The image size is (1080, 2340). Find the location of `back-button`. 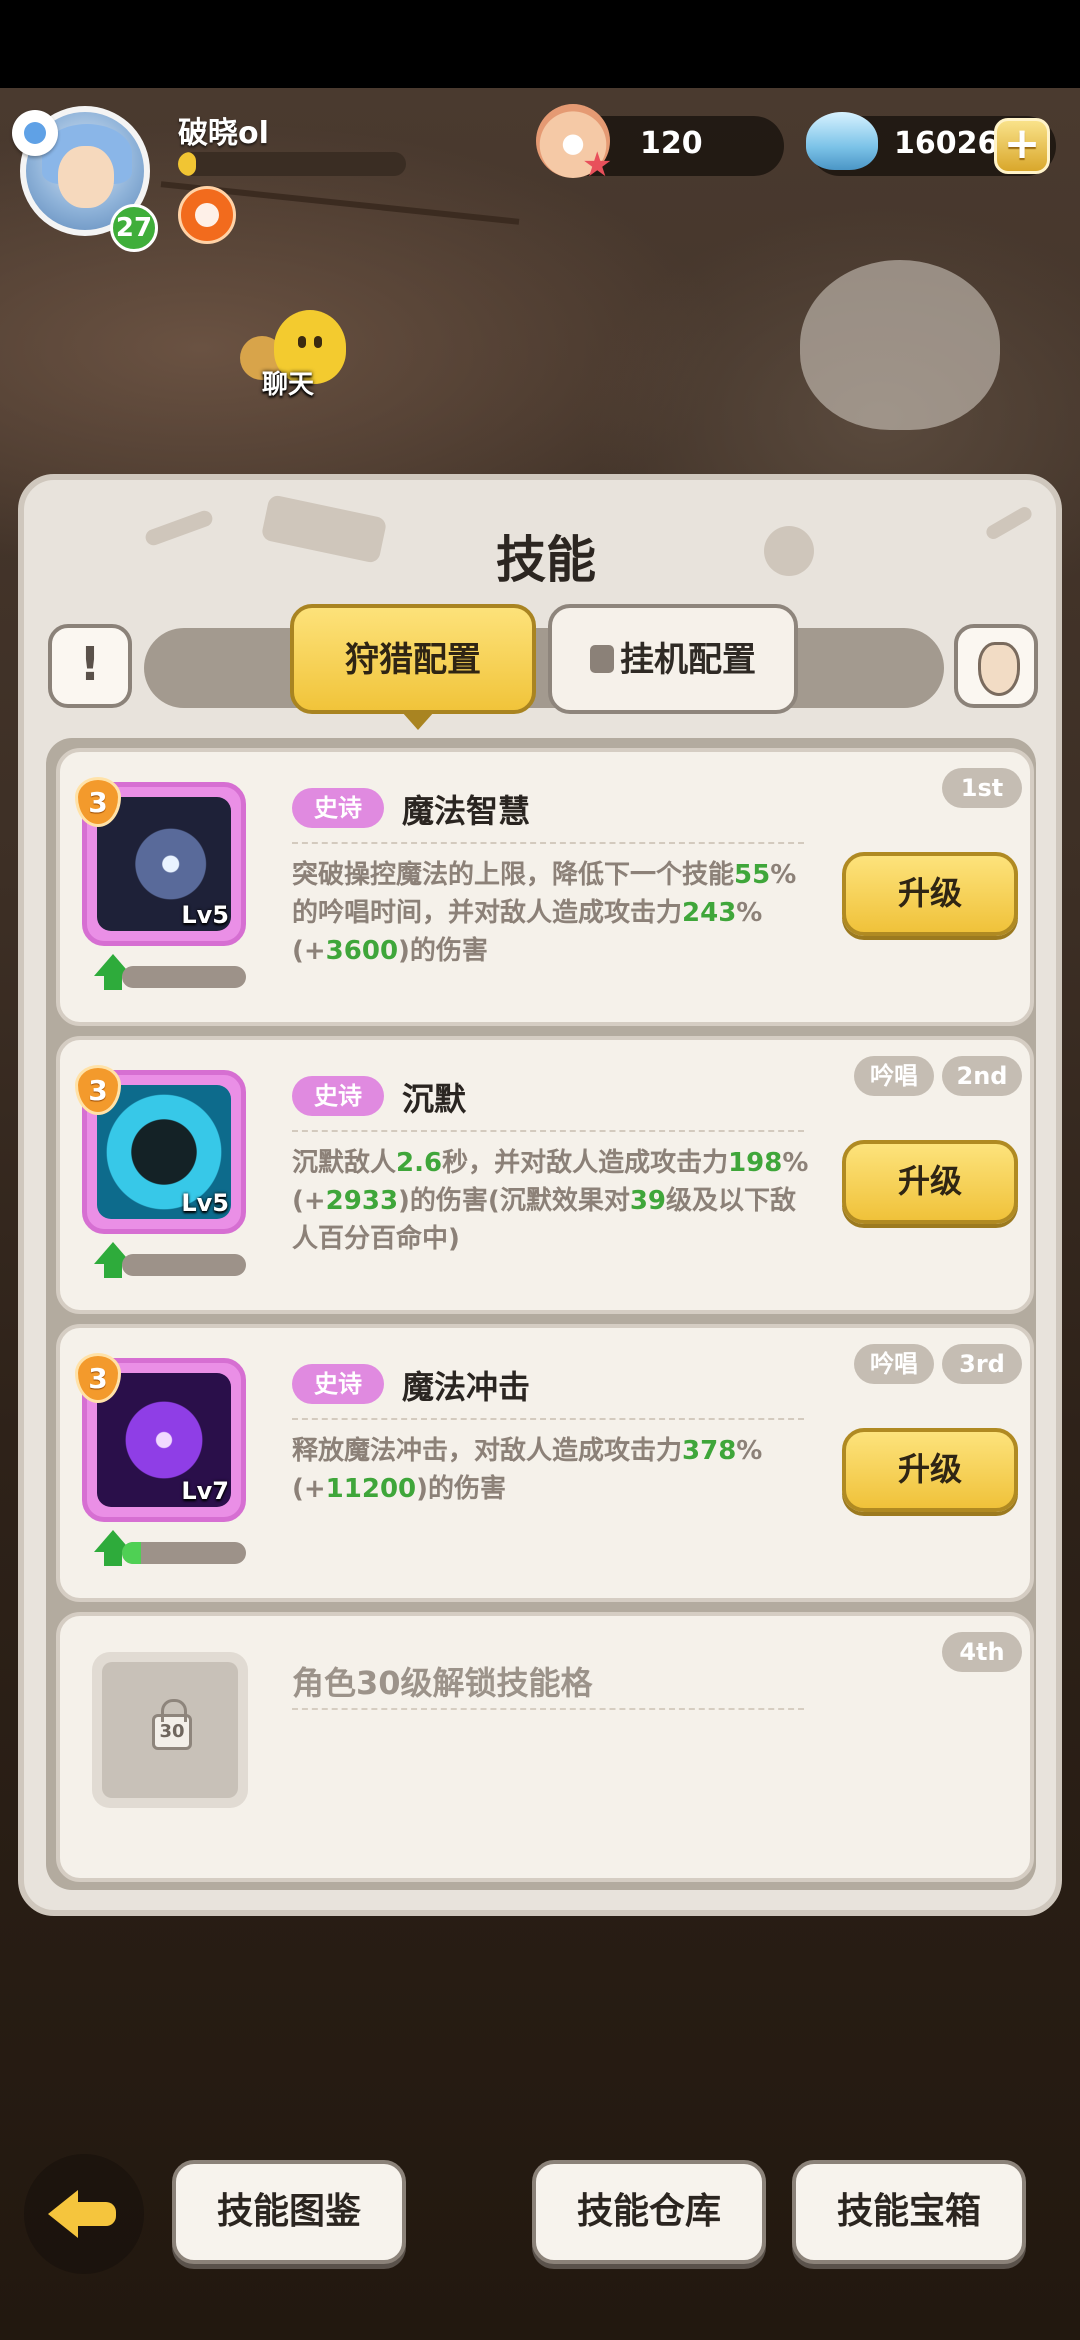

back-button is located at coordinates (84, 2214).